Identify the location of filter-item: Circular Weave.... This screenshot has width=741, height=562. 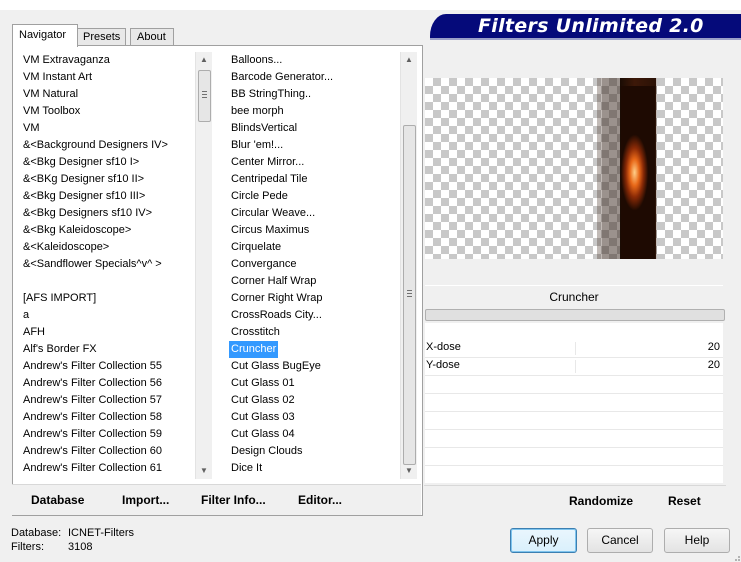
(273, 213).